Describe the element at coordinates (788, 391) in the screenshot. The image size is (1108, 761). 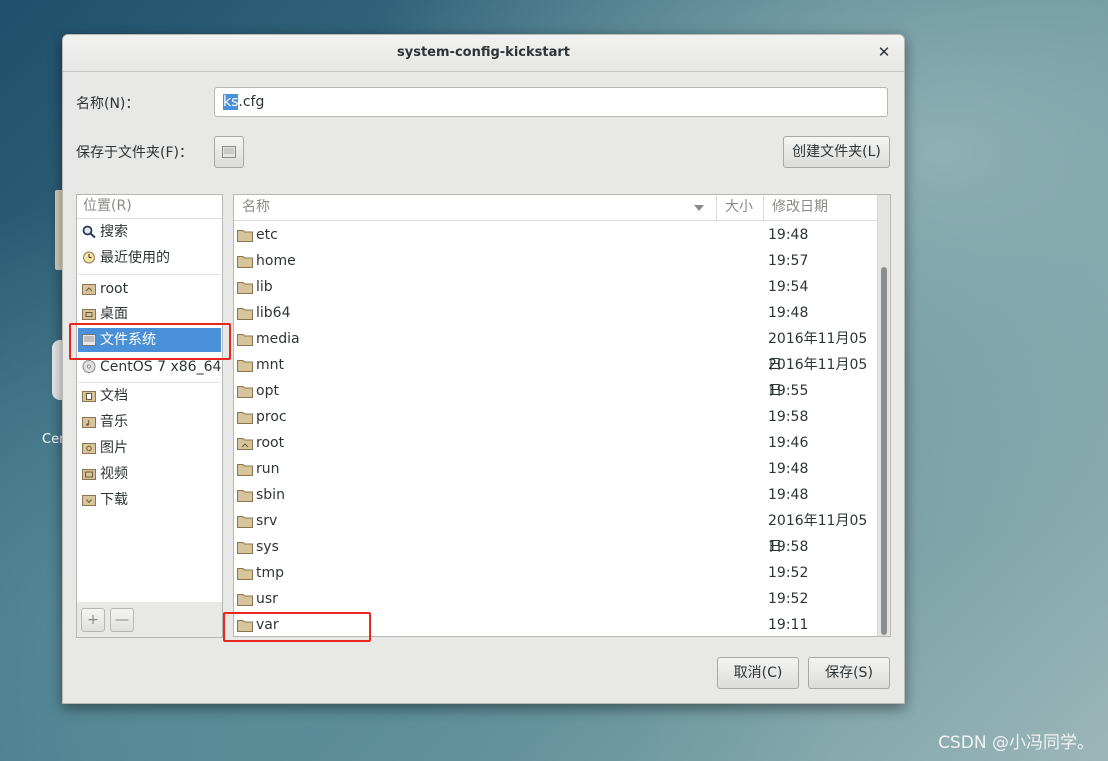
I see `file-modified: 19:55` at that location.